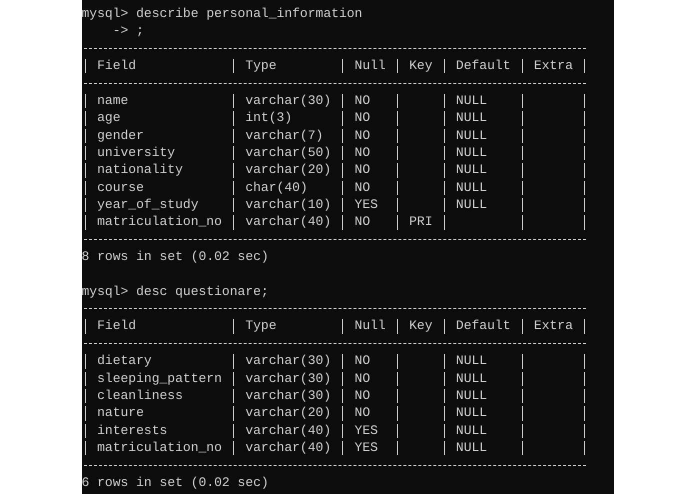 The width and height of the screenshot is (695, 494). Describe the element at coordinates (108, 118) in the screenshot. I see `table-cell: age` at that location.